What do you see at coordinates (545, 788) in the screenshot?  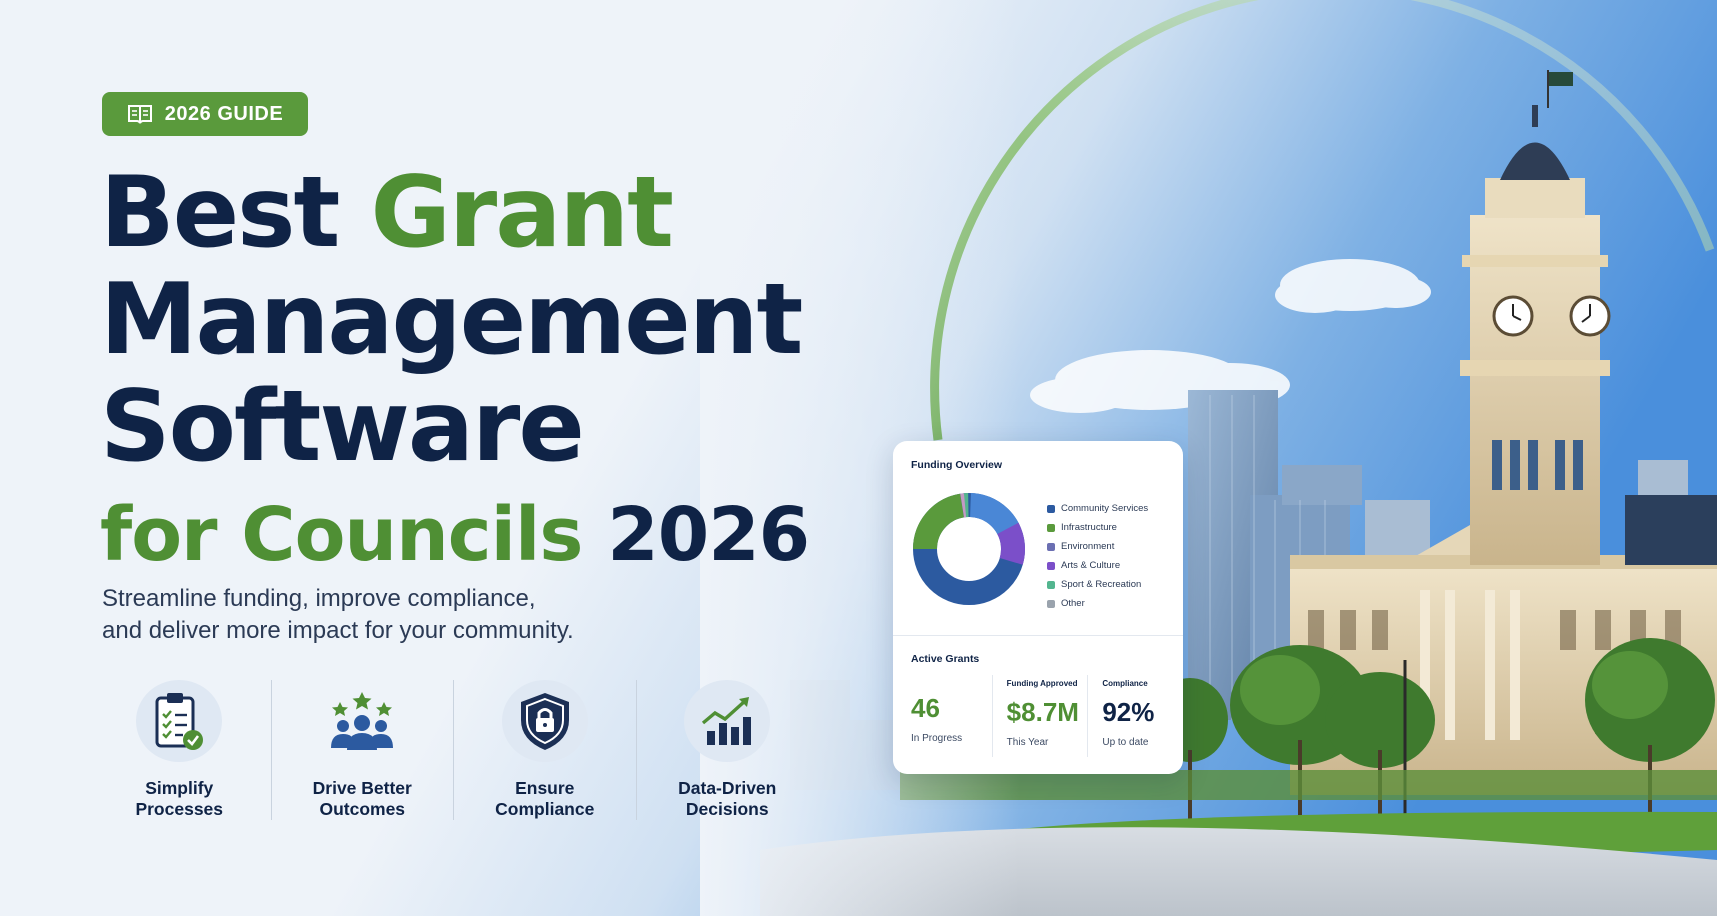 I see `feature-label-line: Ensure` at bounding box center [545, 788].